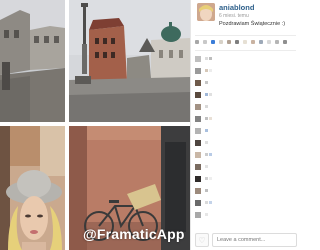  I want to click on likes-list, so click(246, 43).